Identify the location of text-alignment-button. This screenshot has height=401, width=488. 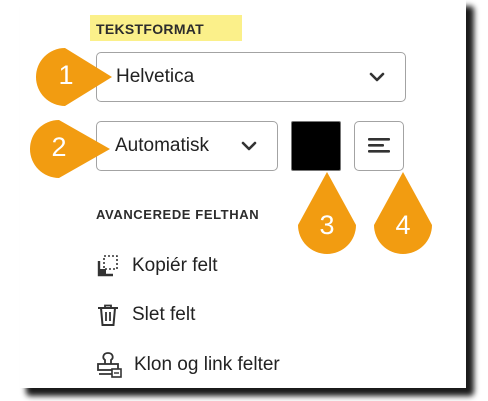
(379, 146).